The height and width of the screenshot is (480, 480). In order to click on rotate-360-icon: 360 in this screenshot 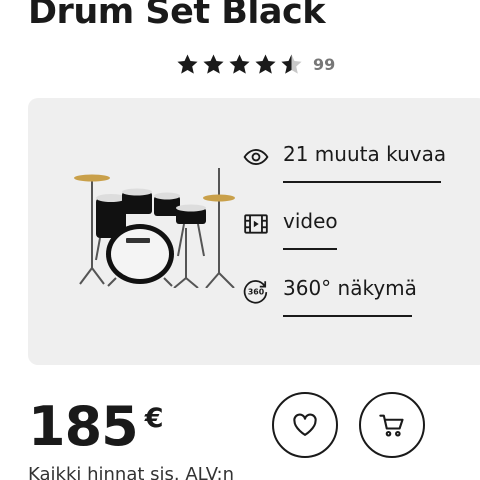, I will do `click(255, 292)`.